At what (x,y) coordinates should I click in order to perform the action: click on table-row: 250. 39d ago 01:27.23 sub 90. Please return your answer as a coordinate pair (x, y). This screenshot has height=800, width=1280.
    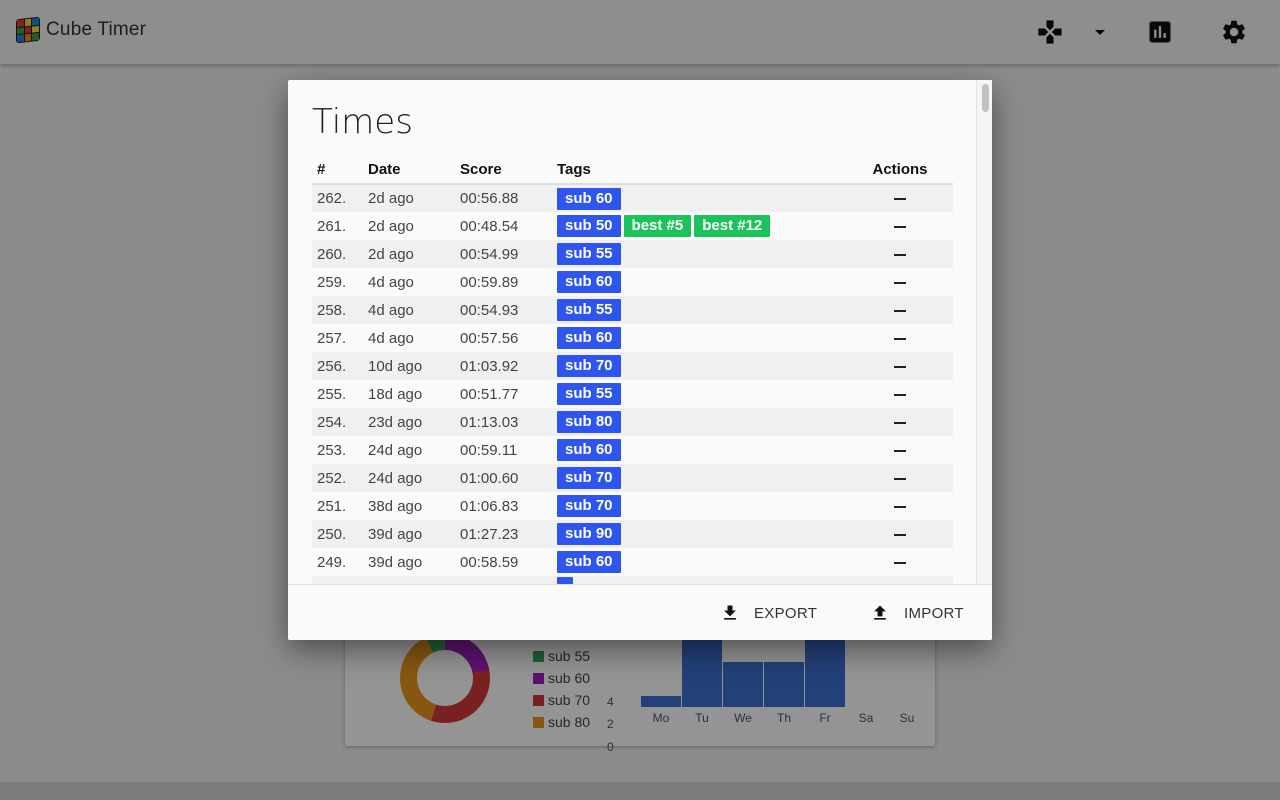
    Looking at the image, I should click on (632, 534).